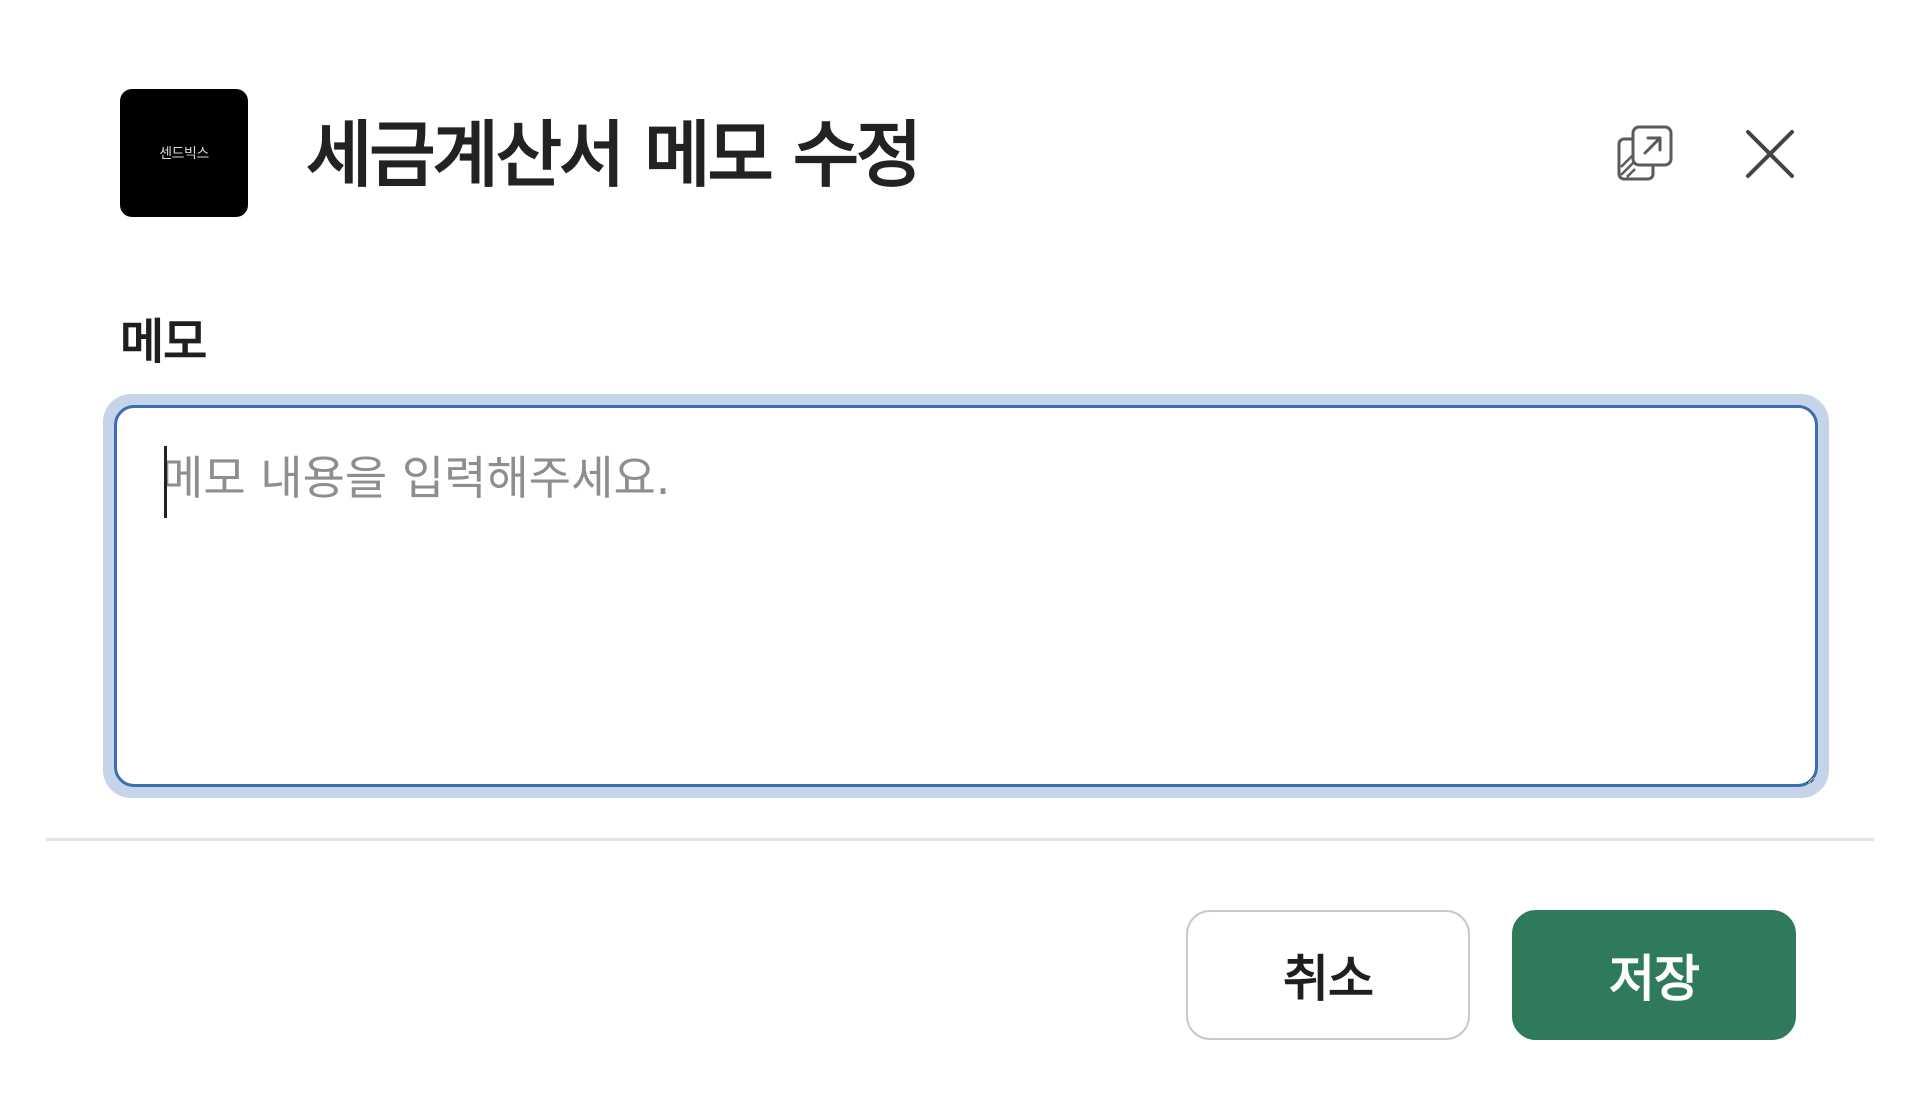 The image size is (1920, 1098). What do you see at coordinates (1328, 975) in the screenshot?
I see `cancel-button: 취소` at bounding box center [1328, 975].